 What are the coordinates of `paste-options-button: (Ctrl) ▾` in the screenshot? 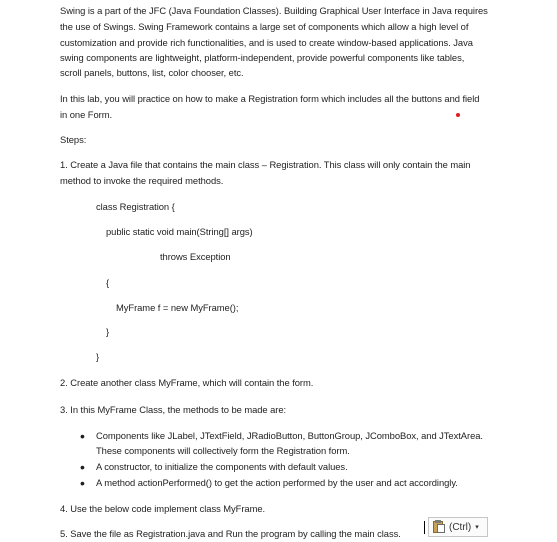 It's located at (458, 527).